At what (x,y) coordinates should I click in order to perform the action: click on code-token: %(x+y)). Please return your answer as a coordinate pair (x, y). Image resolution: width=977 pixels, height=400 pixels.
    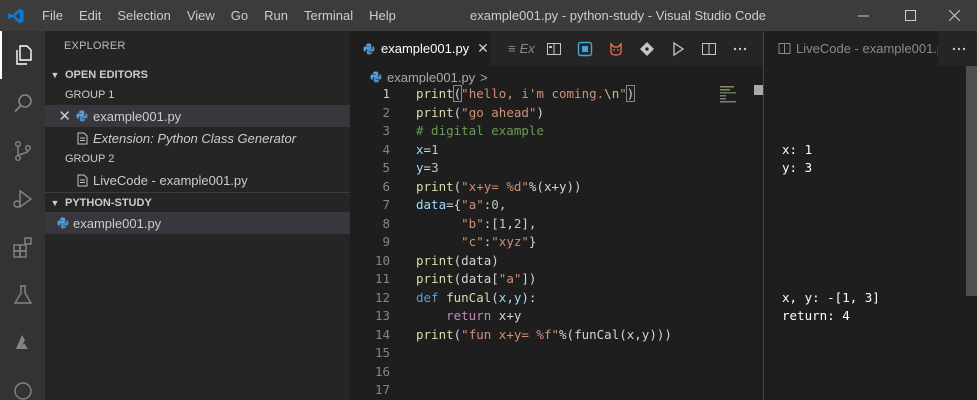
    Looking at the image, I should click on (555, 186).